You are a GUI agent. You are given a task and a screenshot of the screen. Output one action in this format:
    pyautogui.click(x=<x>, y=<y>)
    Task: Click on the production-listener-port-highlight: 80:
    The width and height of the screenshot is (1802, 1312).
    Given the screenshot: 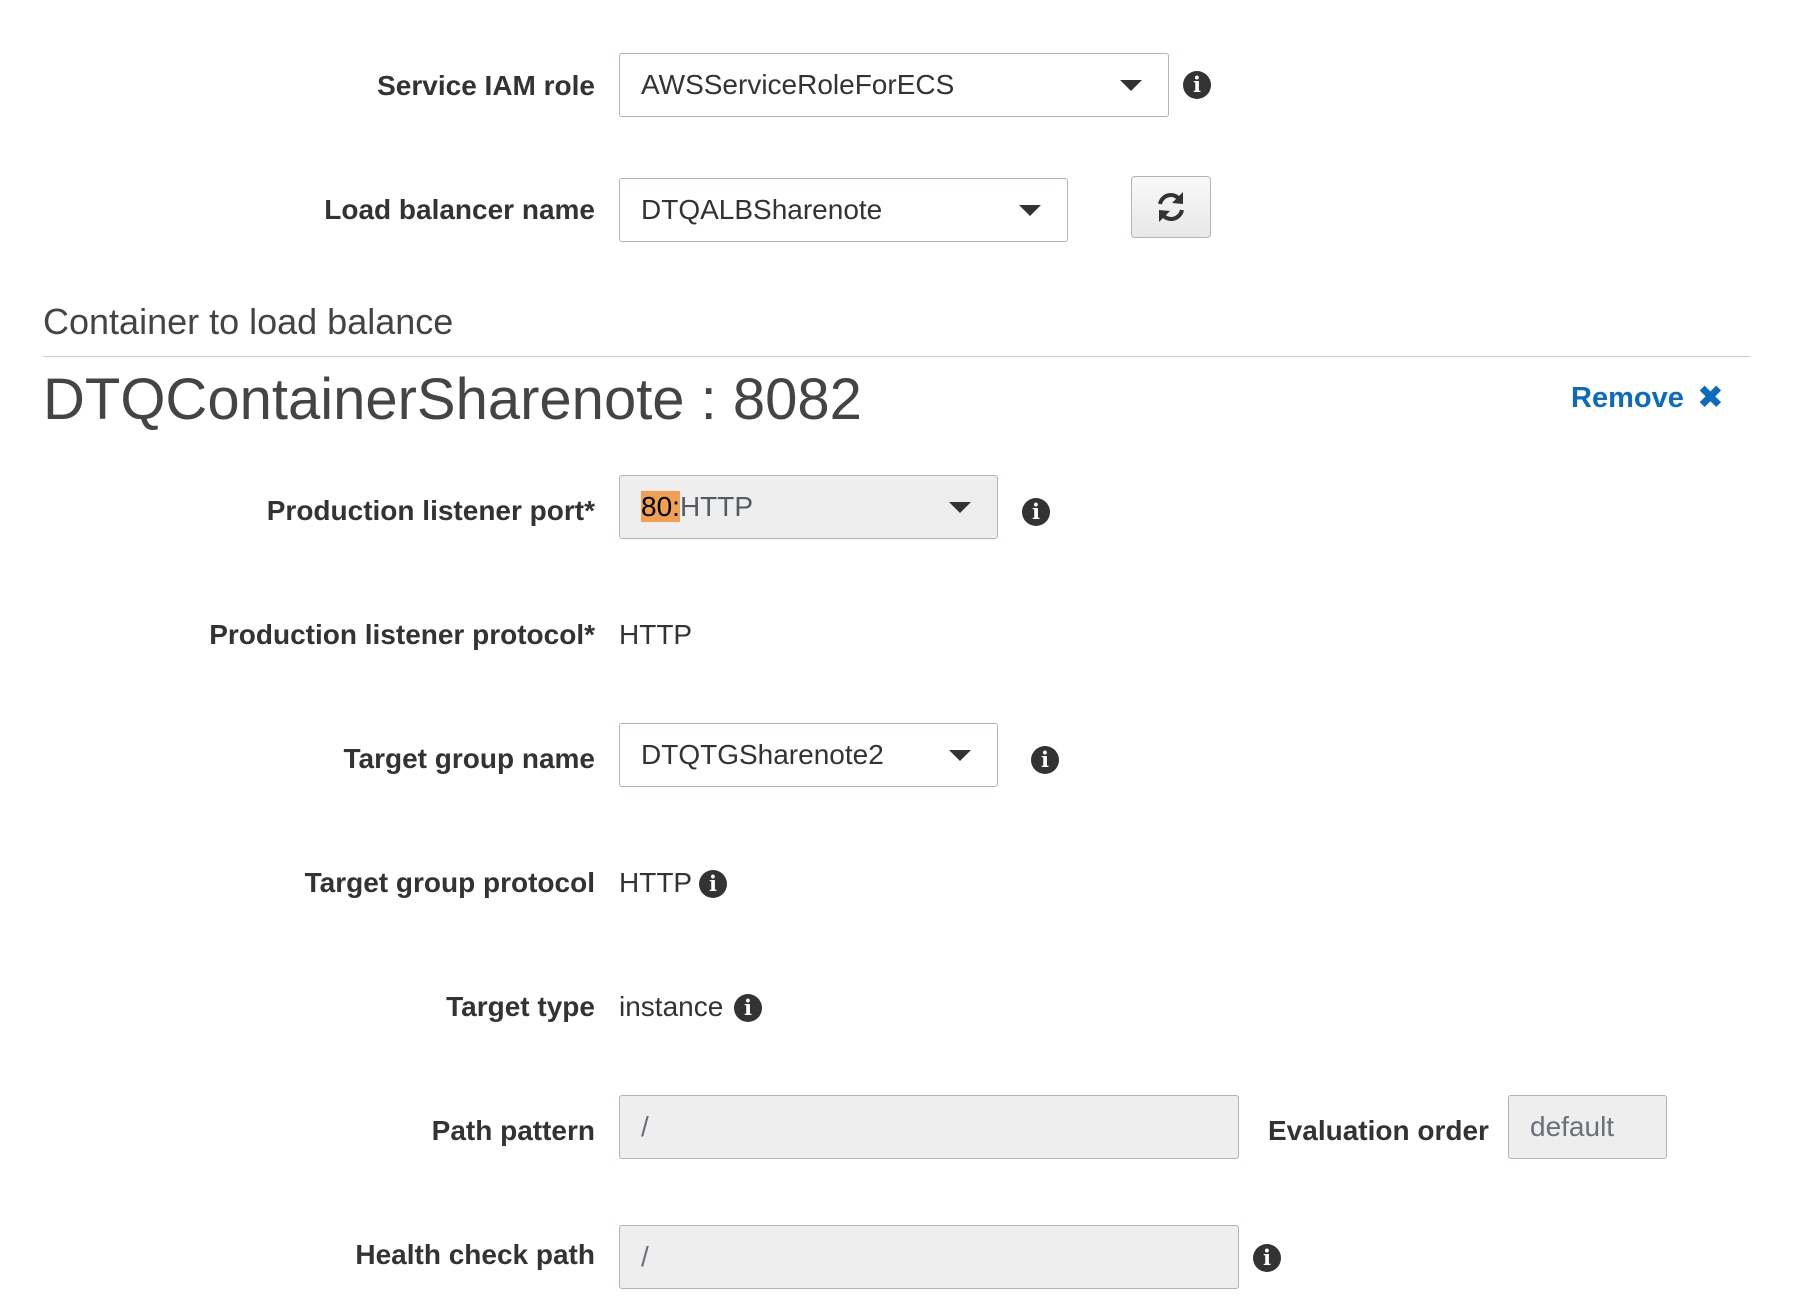 What is the action you would take?
    pyautogui.click(x=660, y=506)
    